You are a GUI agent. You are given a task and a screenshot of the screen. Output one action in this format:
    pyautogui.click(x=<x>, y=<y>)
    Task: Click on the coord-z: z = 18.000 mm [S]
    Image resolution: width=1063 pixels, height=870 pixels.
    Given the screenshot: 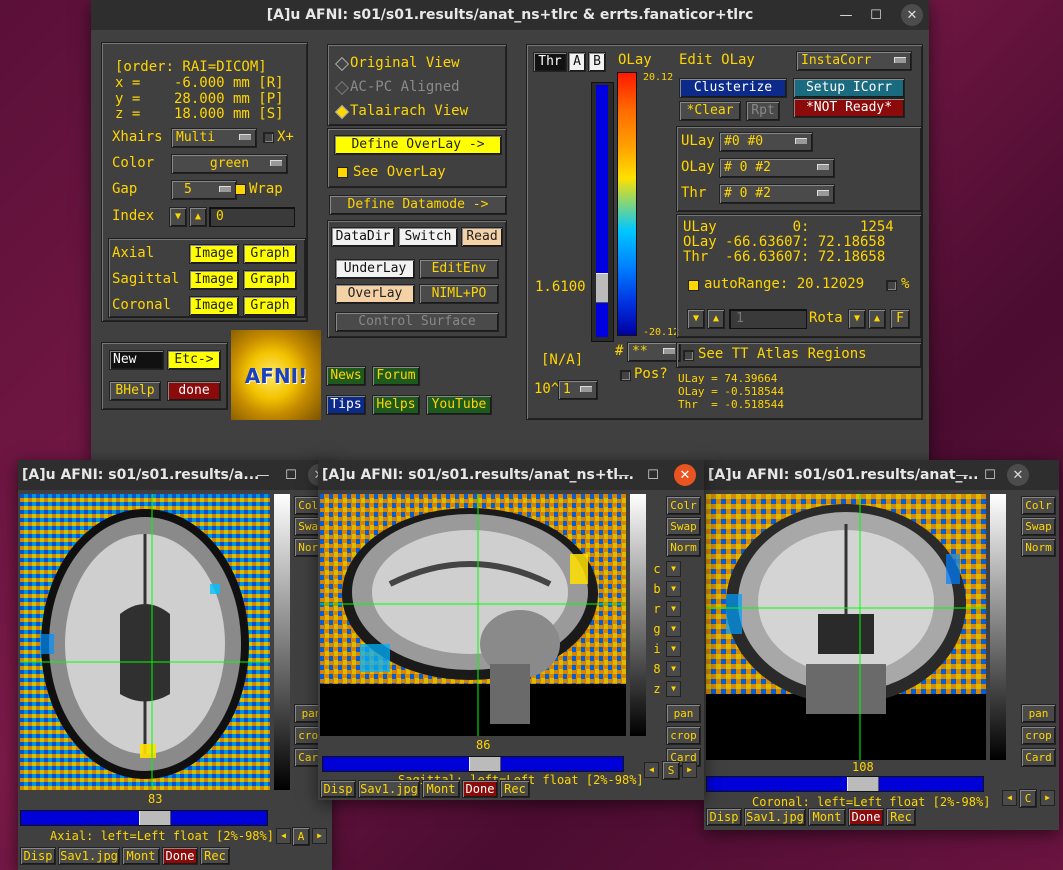 What is the action you would take?
    pyautogui.click(x=199, y=114)
    